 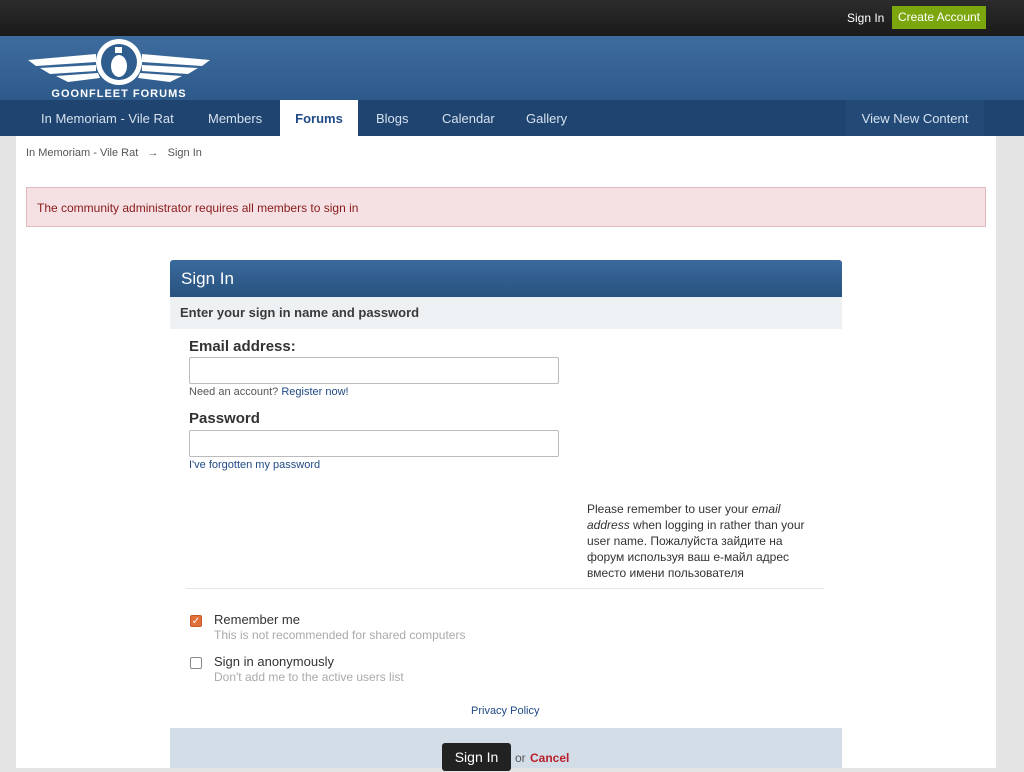 I want to click on site-header: GOONFLEET FORUMS, so click(x=512, y=68).